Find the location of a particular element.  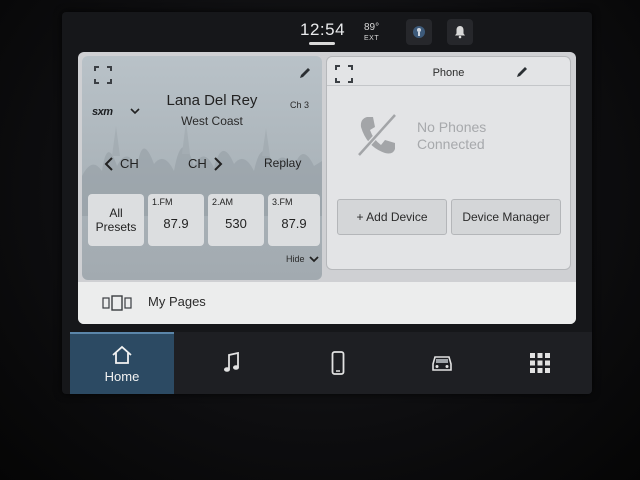

channel-number: Ch 3 is located at coordinates (300, 105).